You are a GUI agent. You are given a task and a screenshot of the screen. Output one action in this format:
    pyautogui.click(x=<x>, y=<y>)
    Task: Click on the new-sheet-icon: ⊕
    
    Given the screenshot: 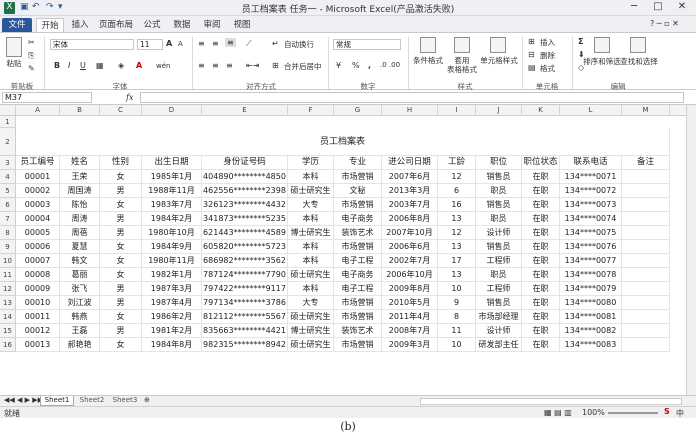 What is the action you would take?
    pyautogui.click(x=147, y=400)
    